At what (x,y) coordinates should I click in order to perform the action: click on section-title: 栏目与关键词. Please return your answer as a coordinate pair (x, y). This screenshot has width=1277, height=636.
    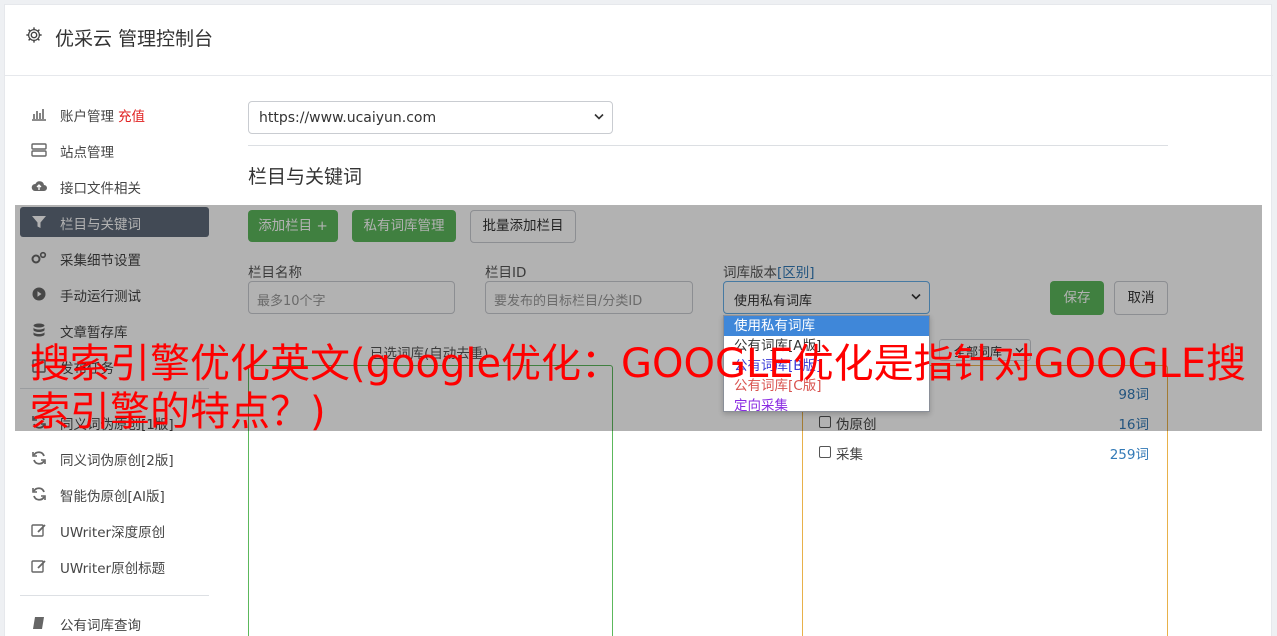
    Looking at the image, I should click on (305, 177).